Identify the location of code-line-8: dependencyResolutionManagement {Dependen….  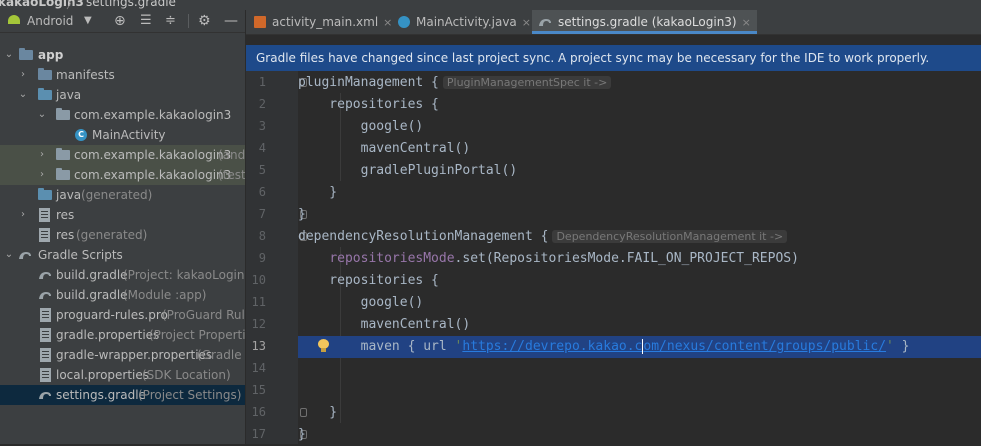
(639, 237).